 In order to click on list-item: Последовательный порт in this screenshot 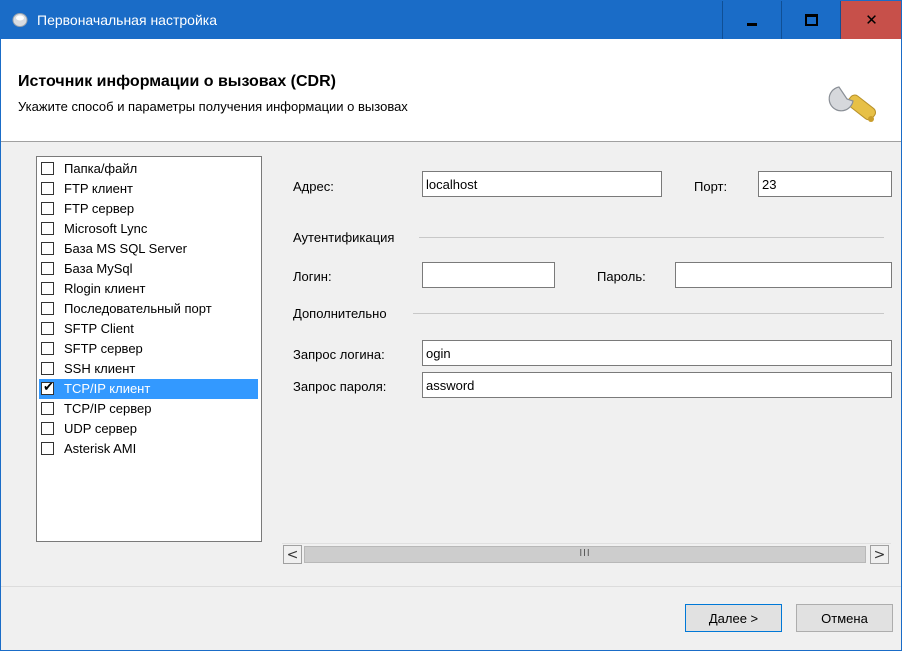, I will do `click(148, 309)`.